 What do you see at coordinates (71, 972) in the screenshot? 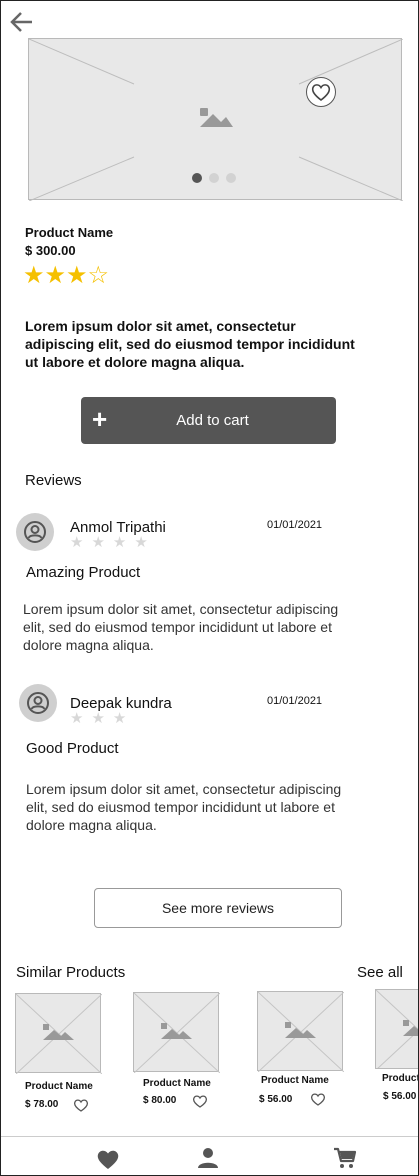
I see `similar-products-heading: Similar Products` at bounding box center [71, 972].